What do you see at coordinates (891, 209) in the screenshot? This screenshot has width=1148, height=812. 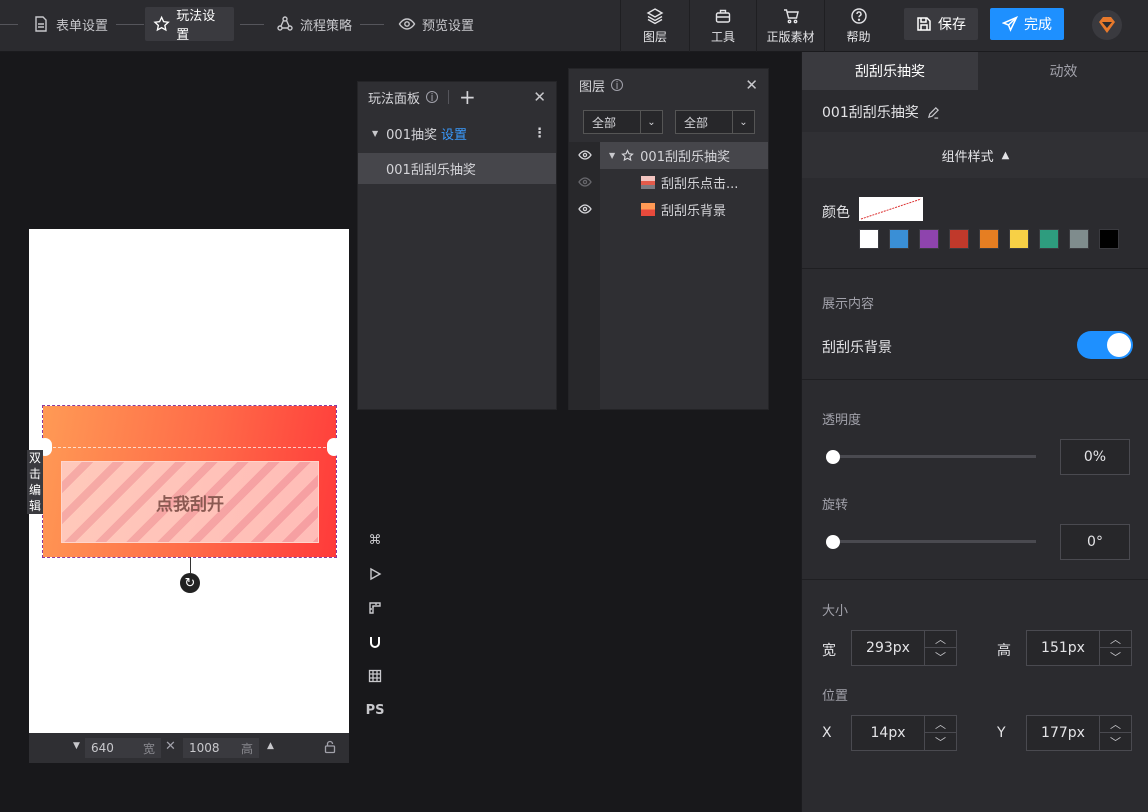 I see `color-preview-none` at bounding box center [891, 209].